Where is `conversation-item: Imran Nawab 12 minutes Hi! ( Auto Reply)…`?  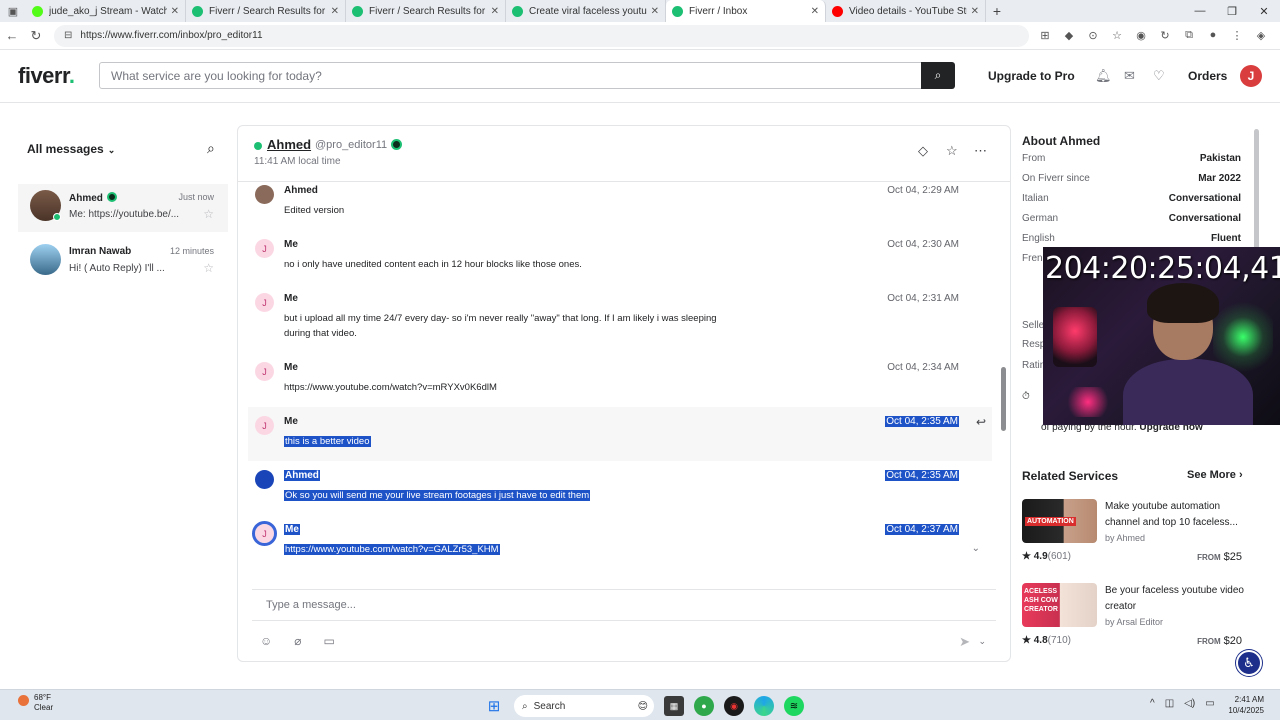 conversation-item: Imran Nawab 12 minutes Hi! ( Auto Reply)… is located at coordinates (123, 262).